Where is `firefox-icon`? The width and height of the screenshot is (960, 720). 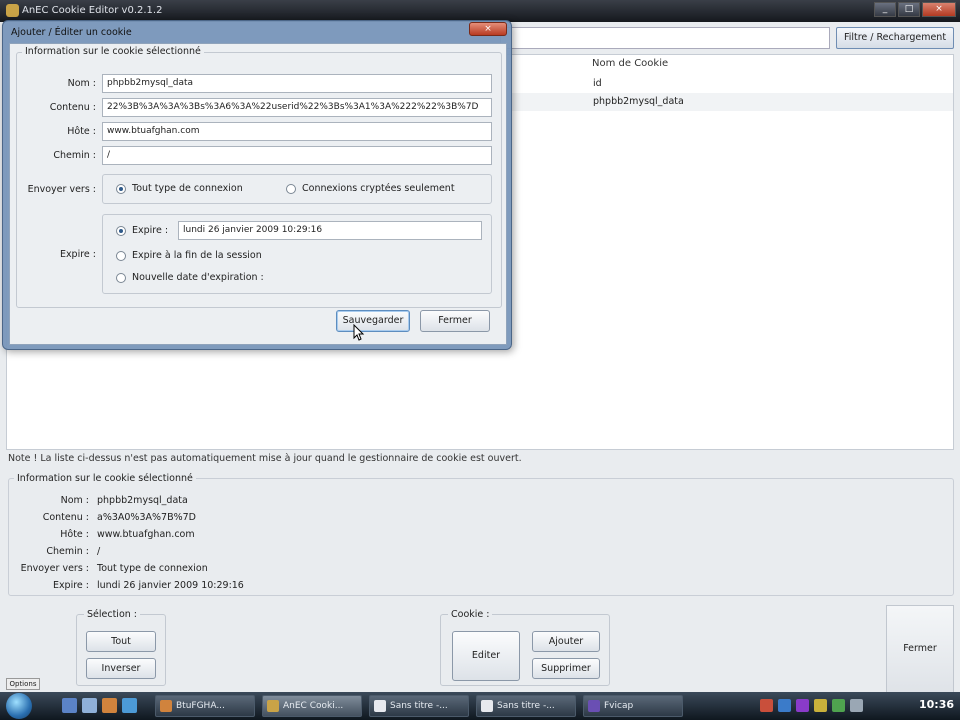
firefox-icon is located at coordinates (166, 706).